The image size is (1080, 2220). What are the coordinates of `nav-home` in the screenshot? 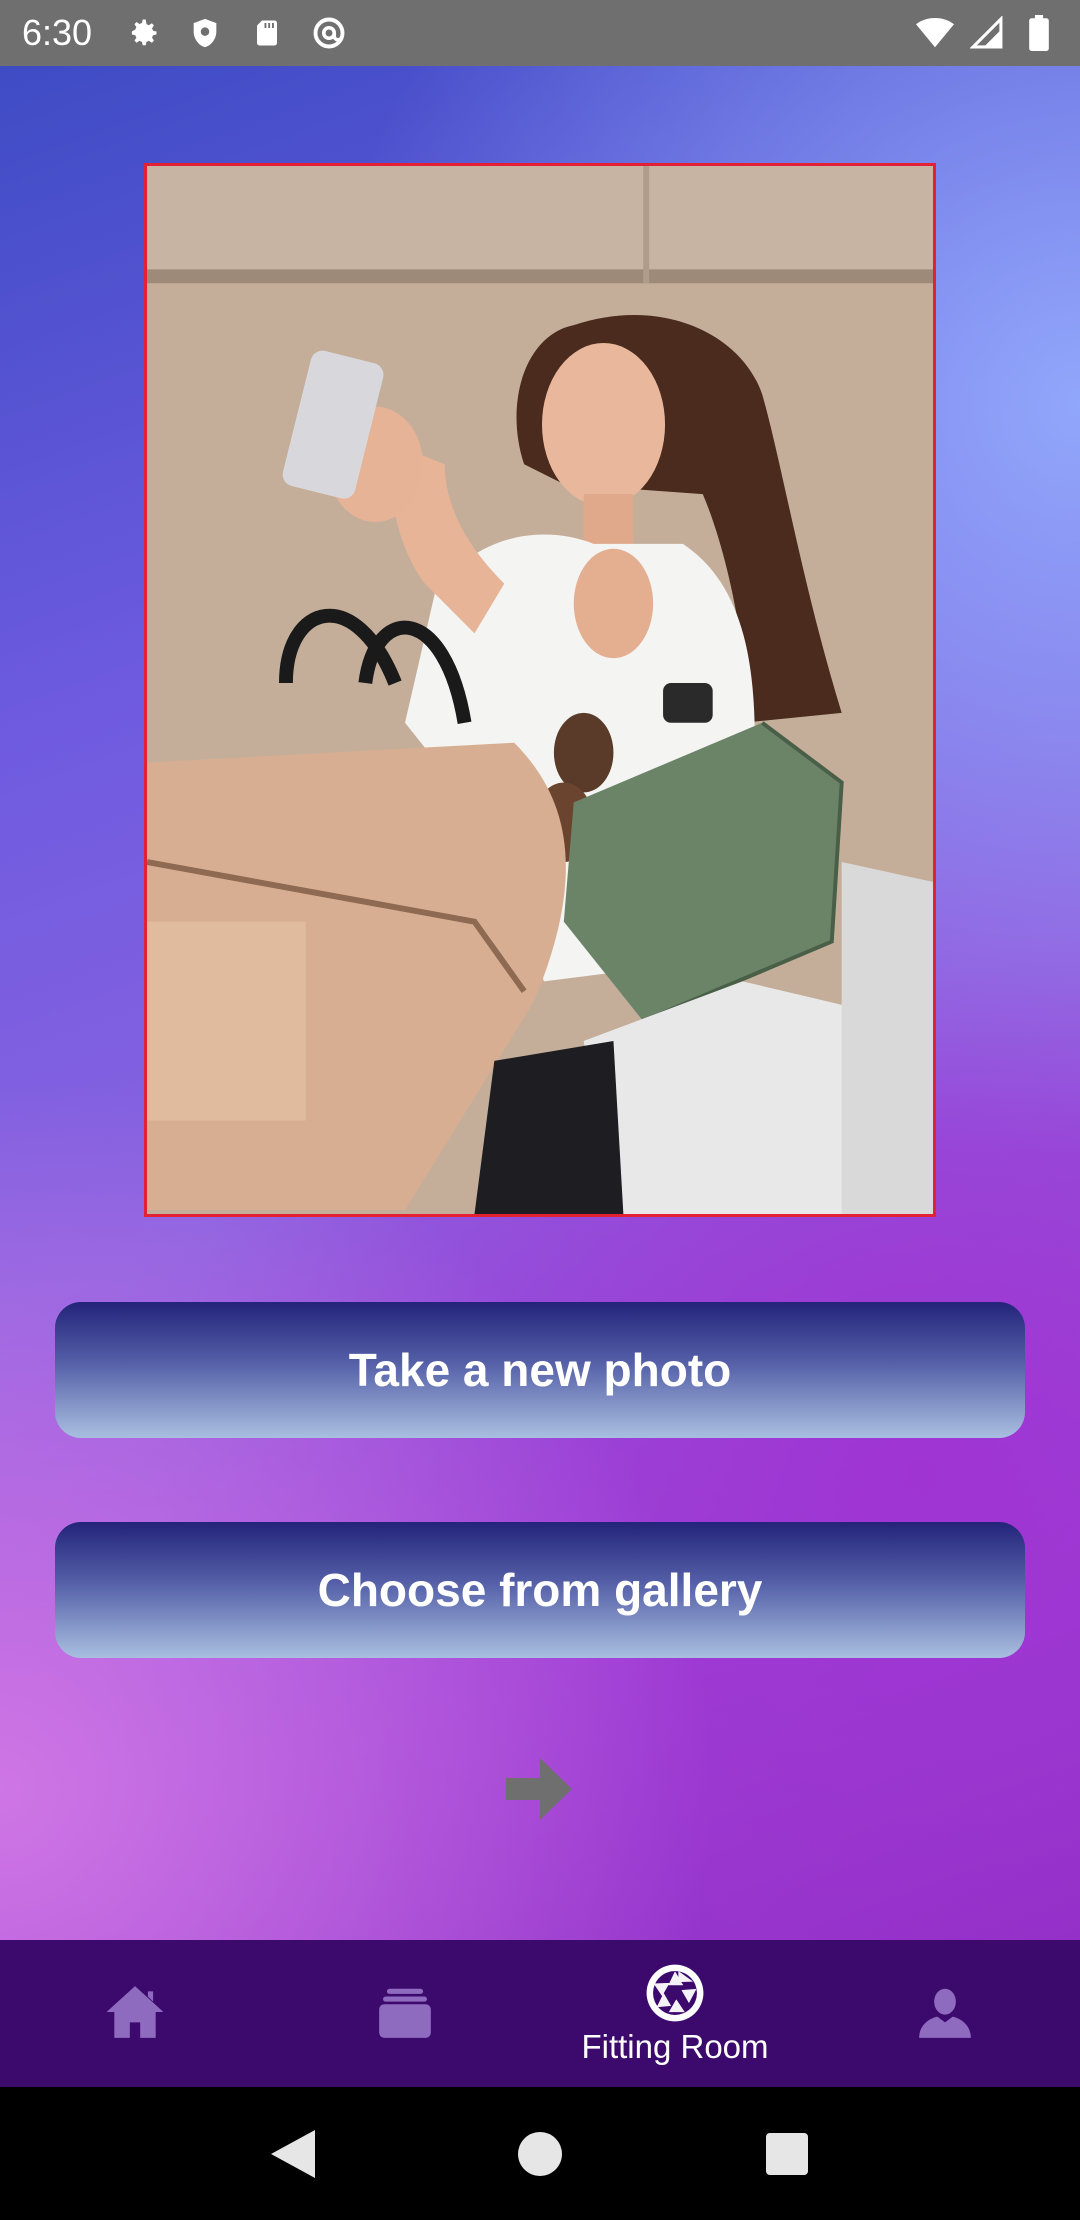 It's located at (135, 2013).